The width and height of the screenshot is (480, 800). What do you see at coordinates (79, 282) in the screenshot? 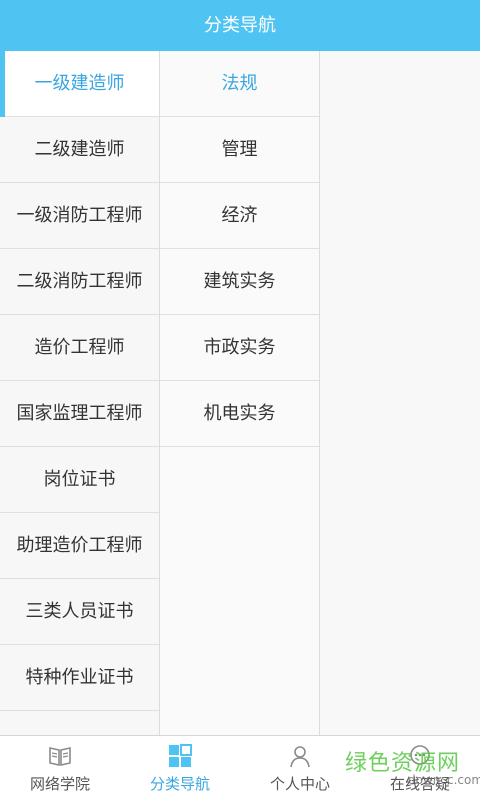
I see `category-item-4: 二级消防工程师` at bounding box center [79, 282].